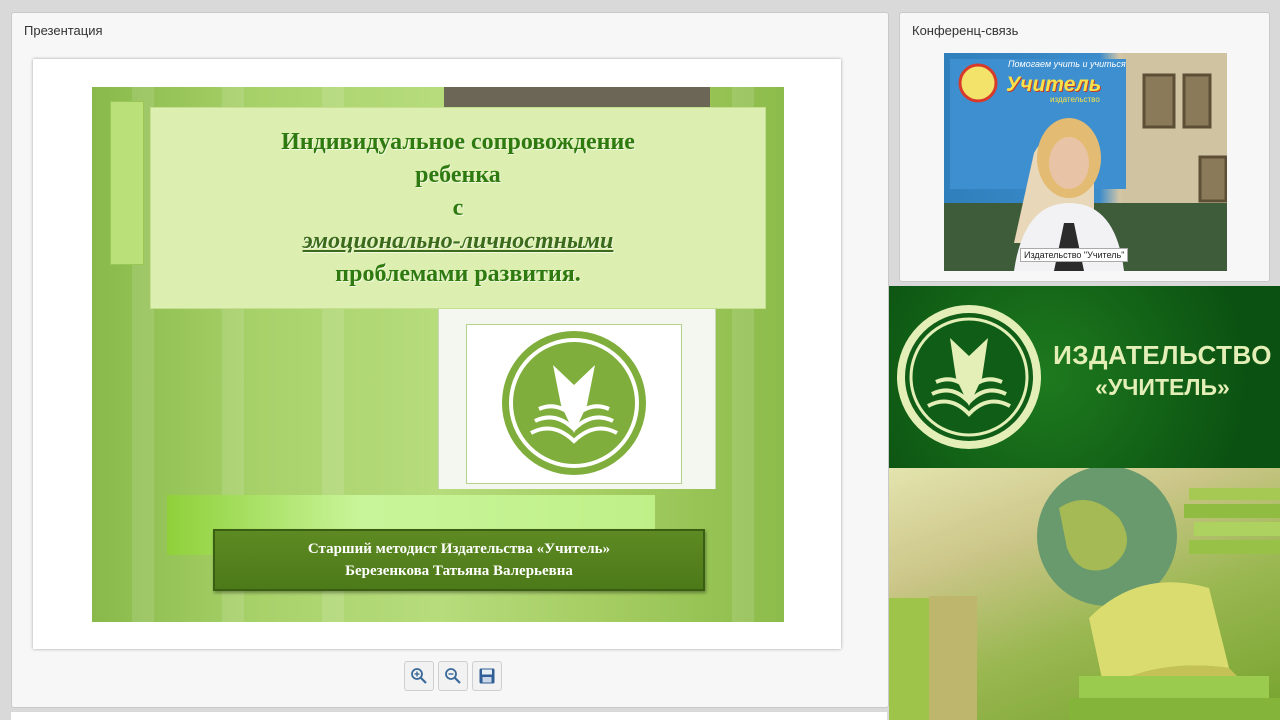  I want to click on slide-logo-box, so click(574, 404).